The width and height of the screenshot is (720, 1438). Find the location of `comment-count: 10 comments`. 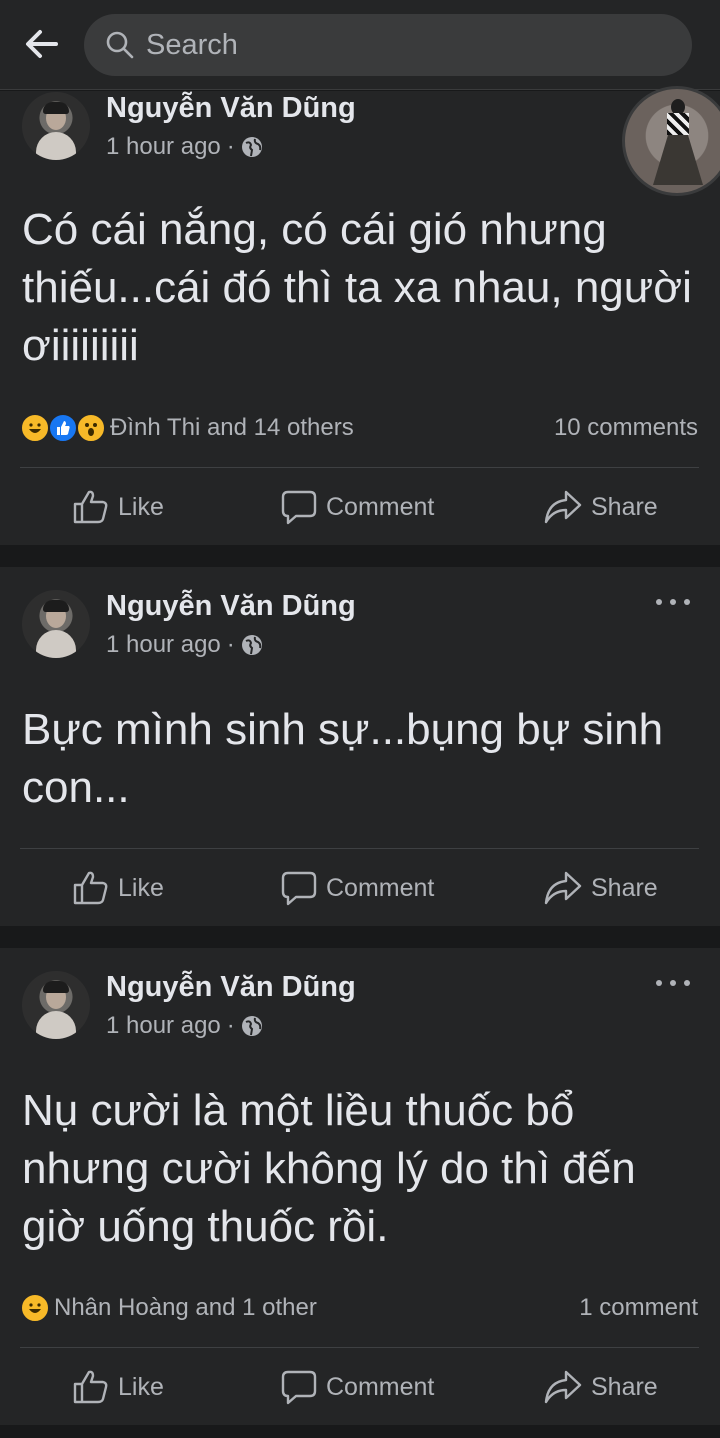

comment-count: 10 comments is located at coordinates (626, 428).